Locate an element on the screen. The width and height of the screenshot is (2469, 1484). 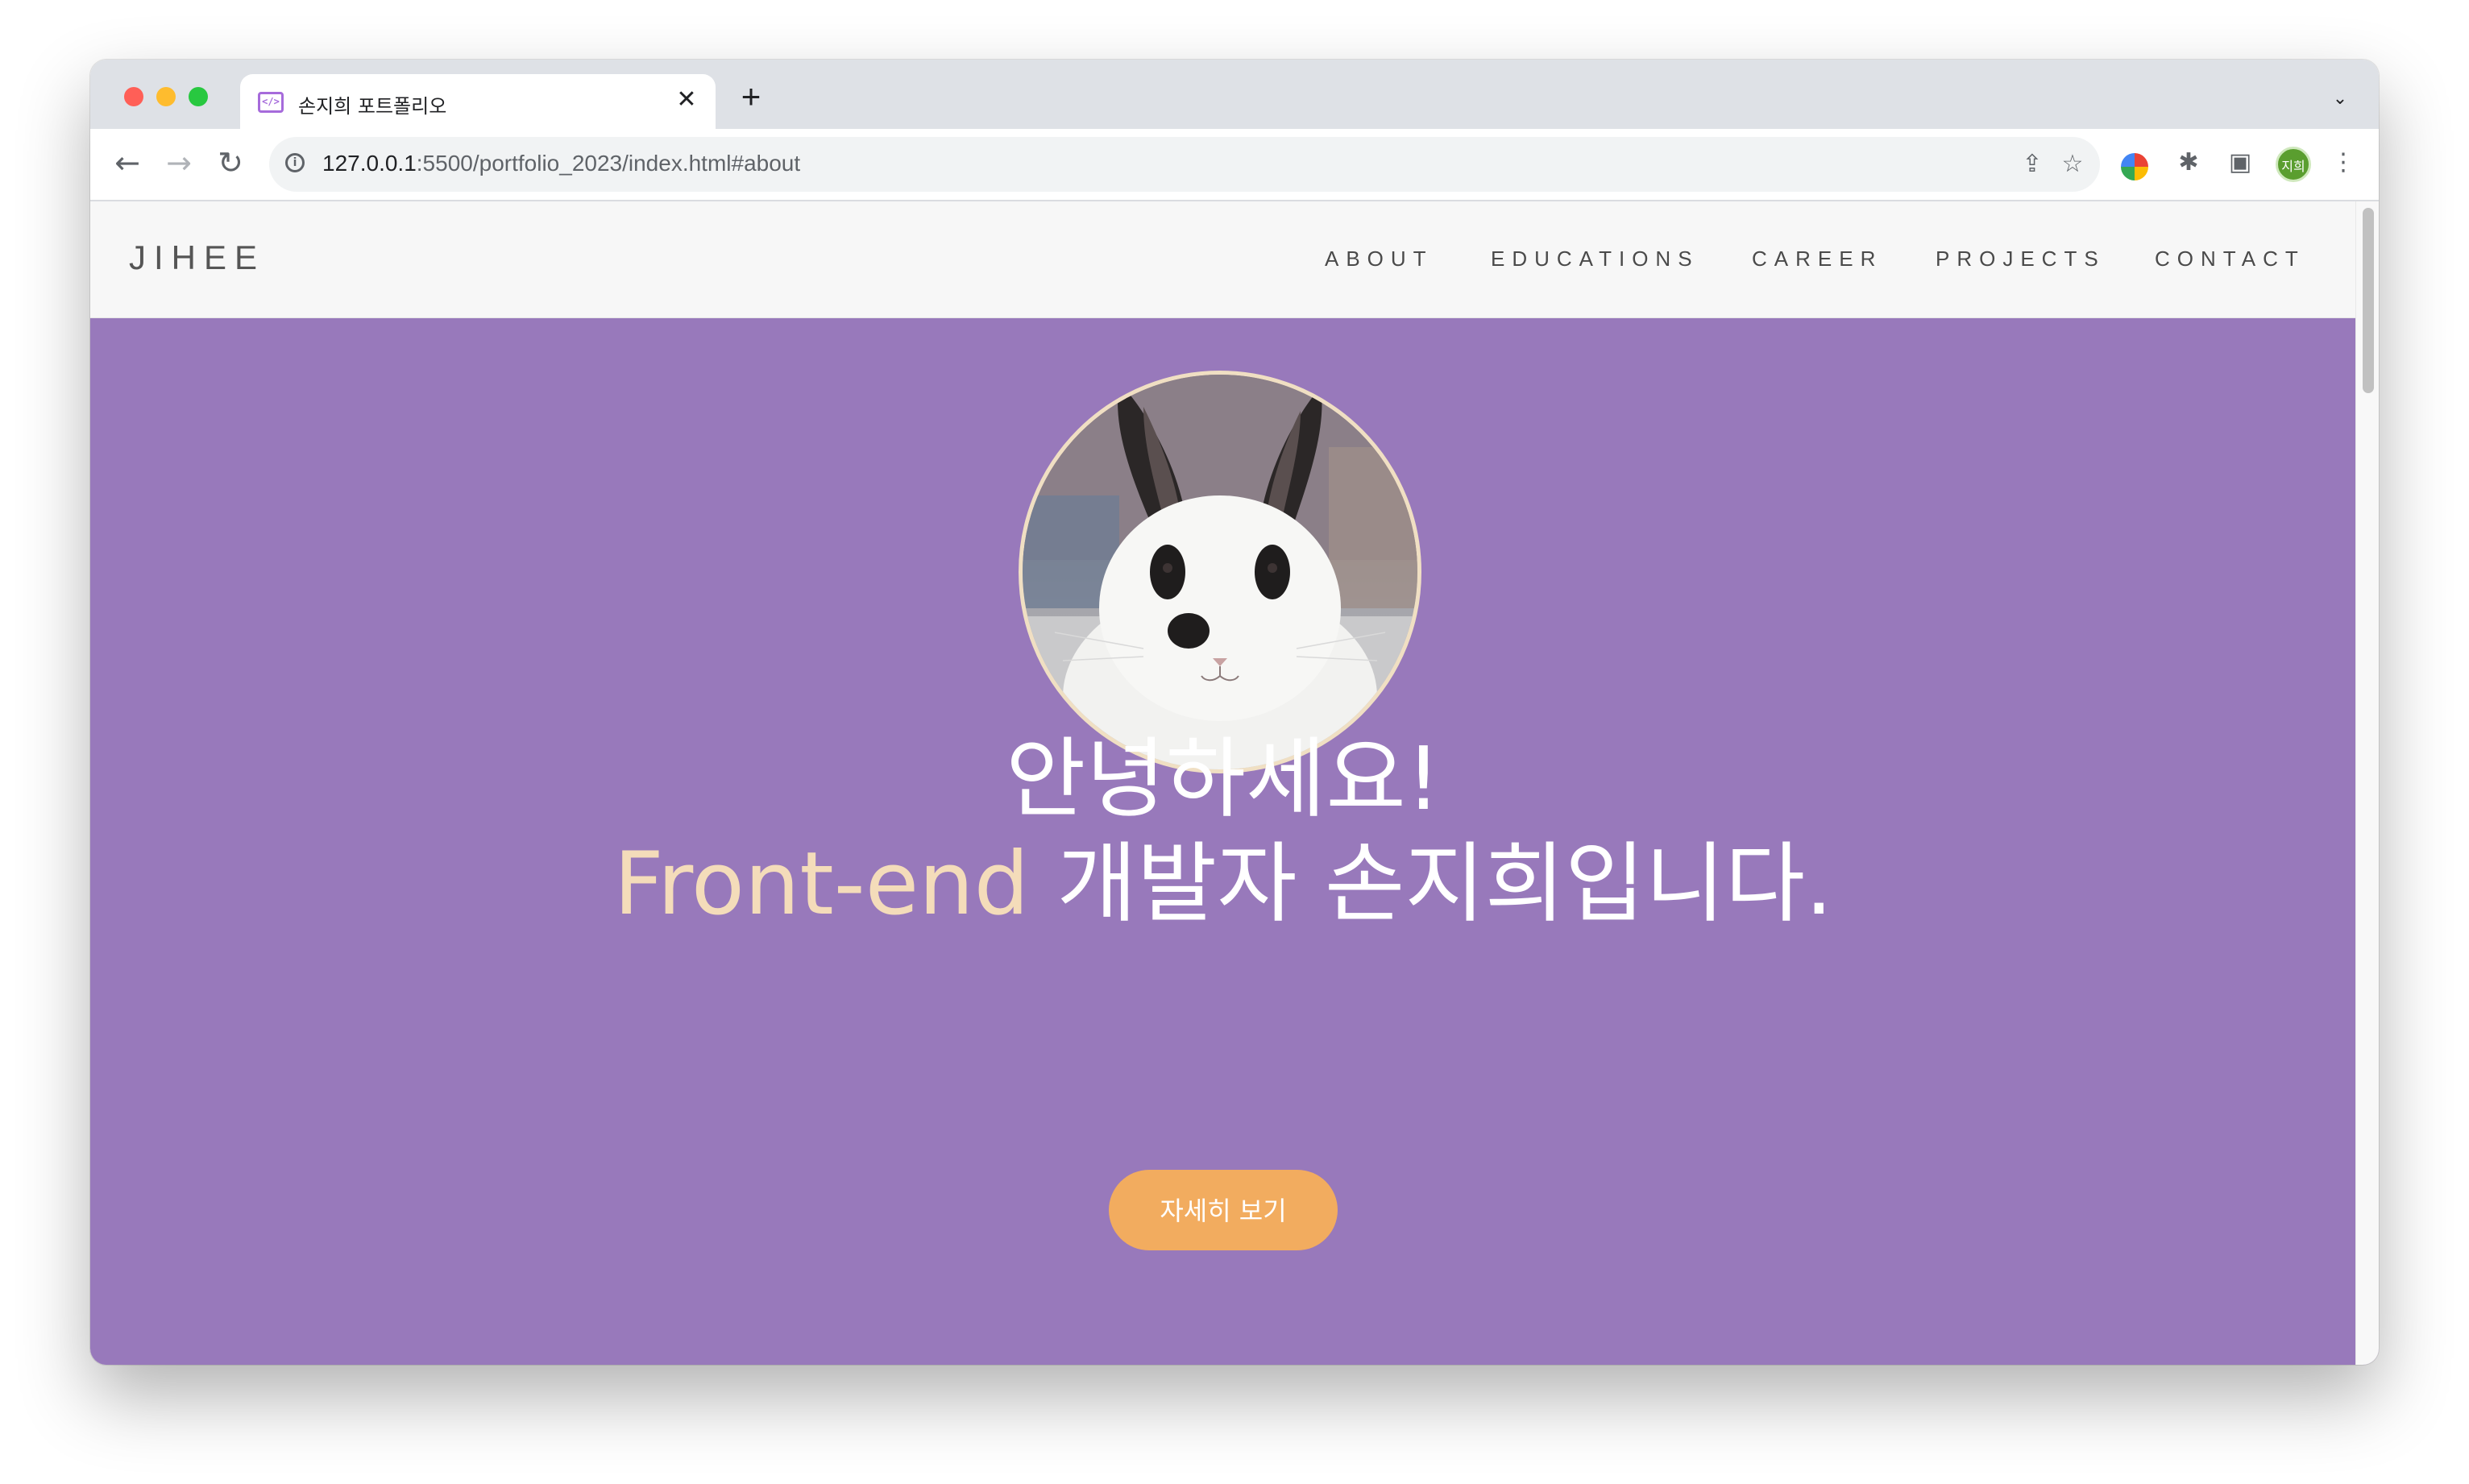
maximize-window-button is located at coordinates (198, 96).